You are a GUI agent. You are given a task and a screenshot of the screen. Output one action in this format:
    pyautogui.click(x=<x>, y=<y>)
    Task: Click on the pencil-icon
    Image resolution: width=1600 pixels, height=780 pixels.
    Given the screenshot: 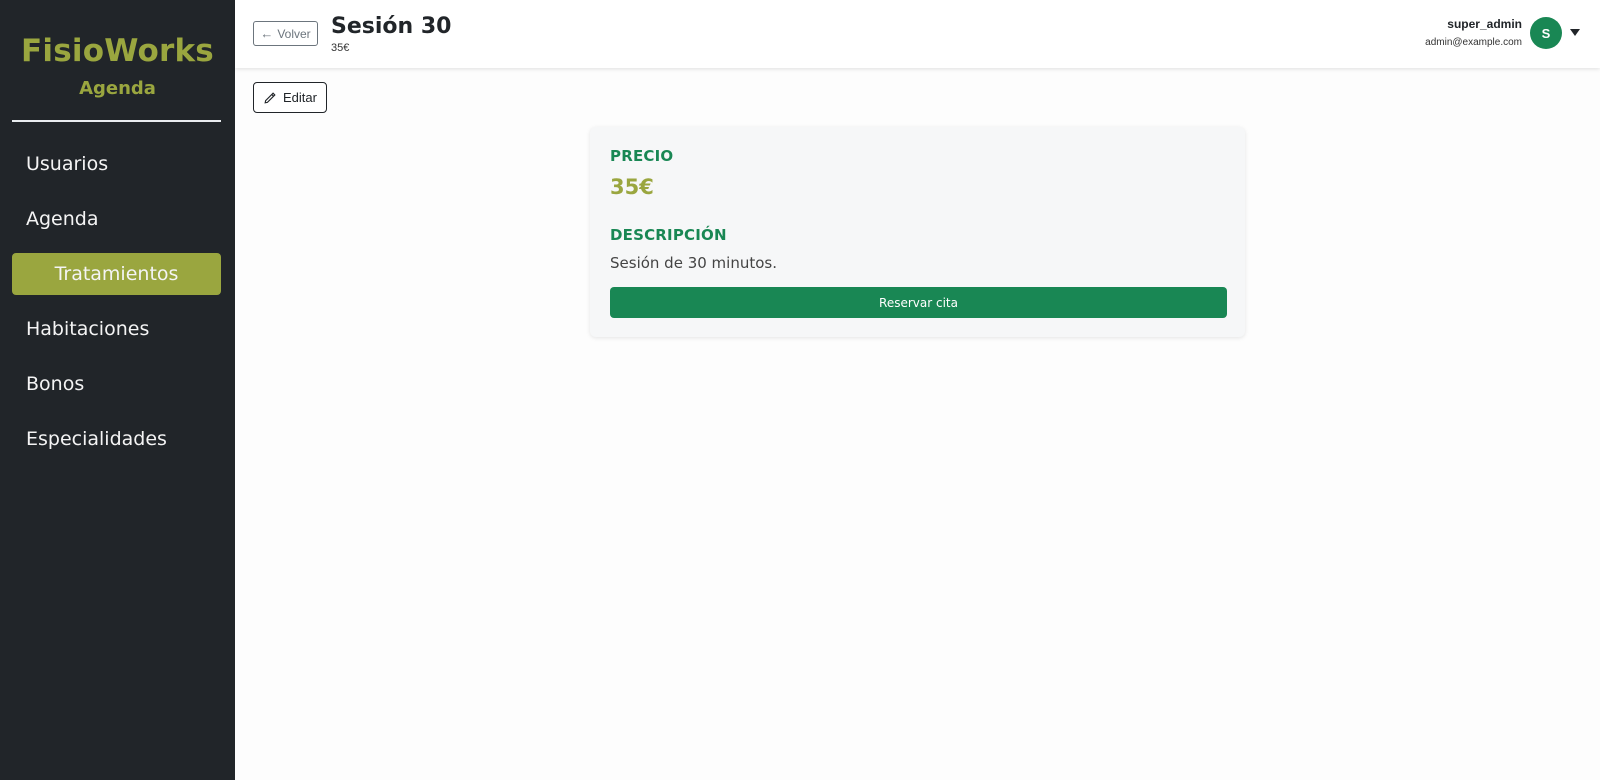 What is the action you would take?
    pyautogui.click(x=270, y=97)
    